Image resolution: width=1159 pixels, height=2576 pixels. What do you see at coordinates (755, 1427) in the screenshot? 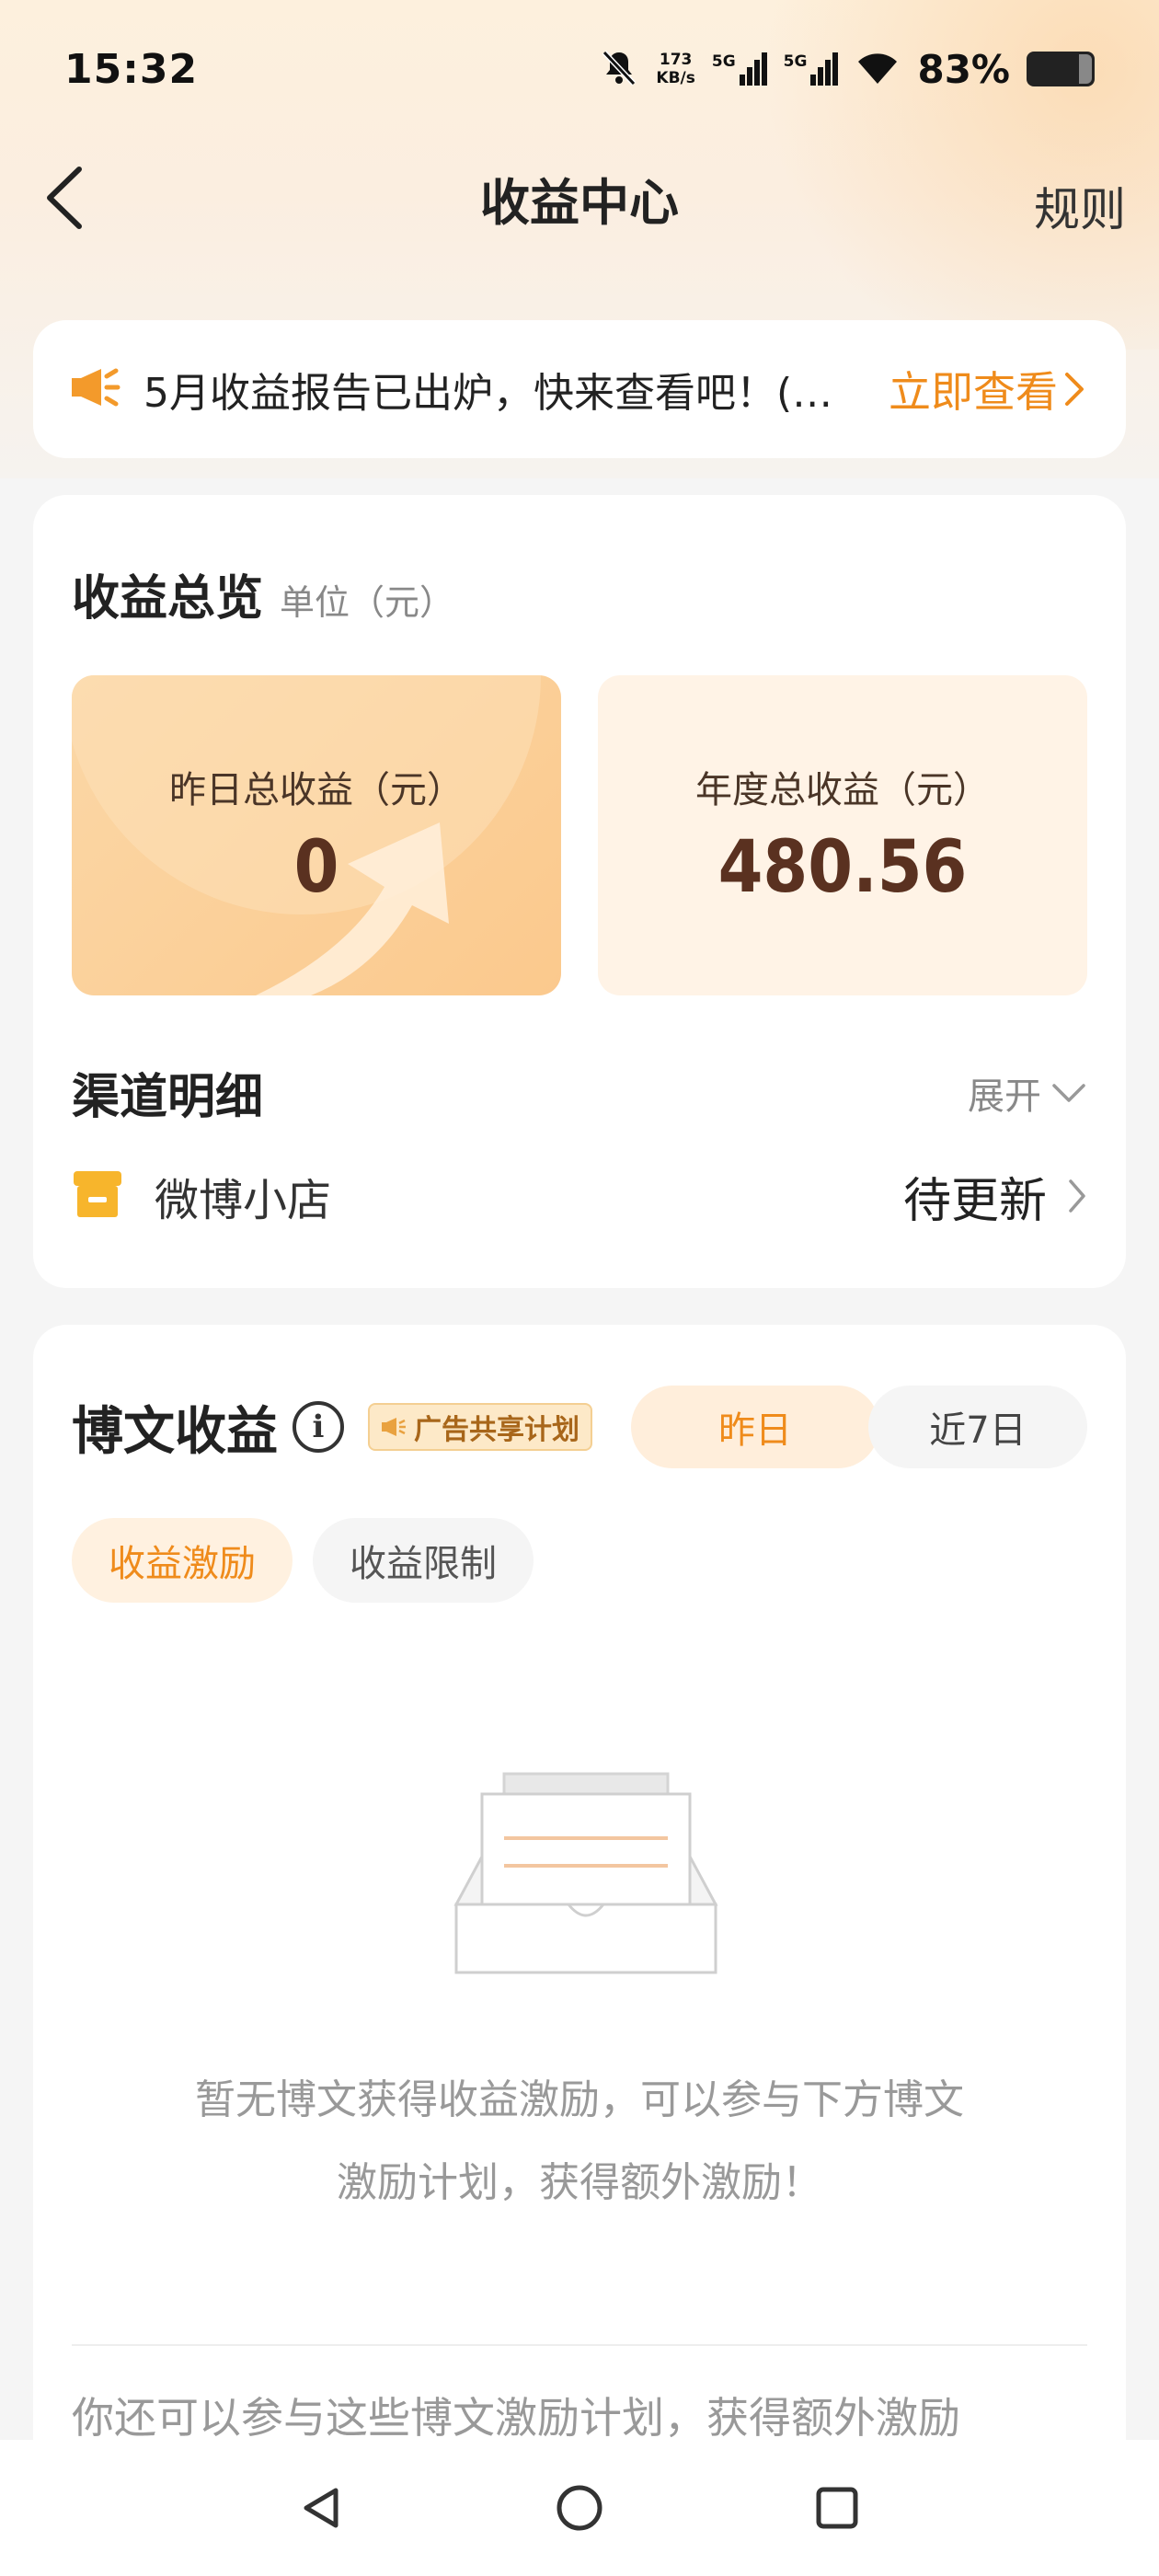
I see `tab-yesterday: 昨日` at bounding box center [755, 1427].